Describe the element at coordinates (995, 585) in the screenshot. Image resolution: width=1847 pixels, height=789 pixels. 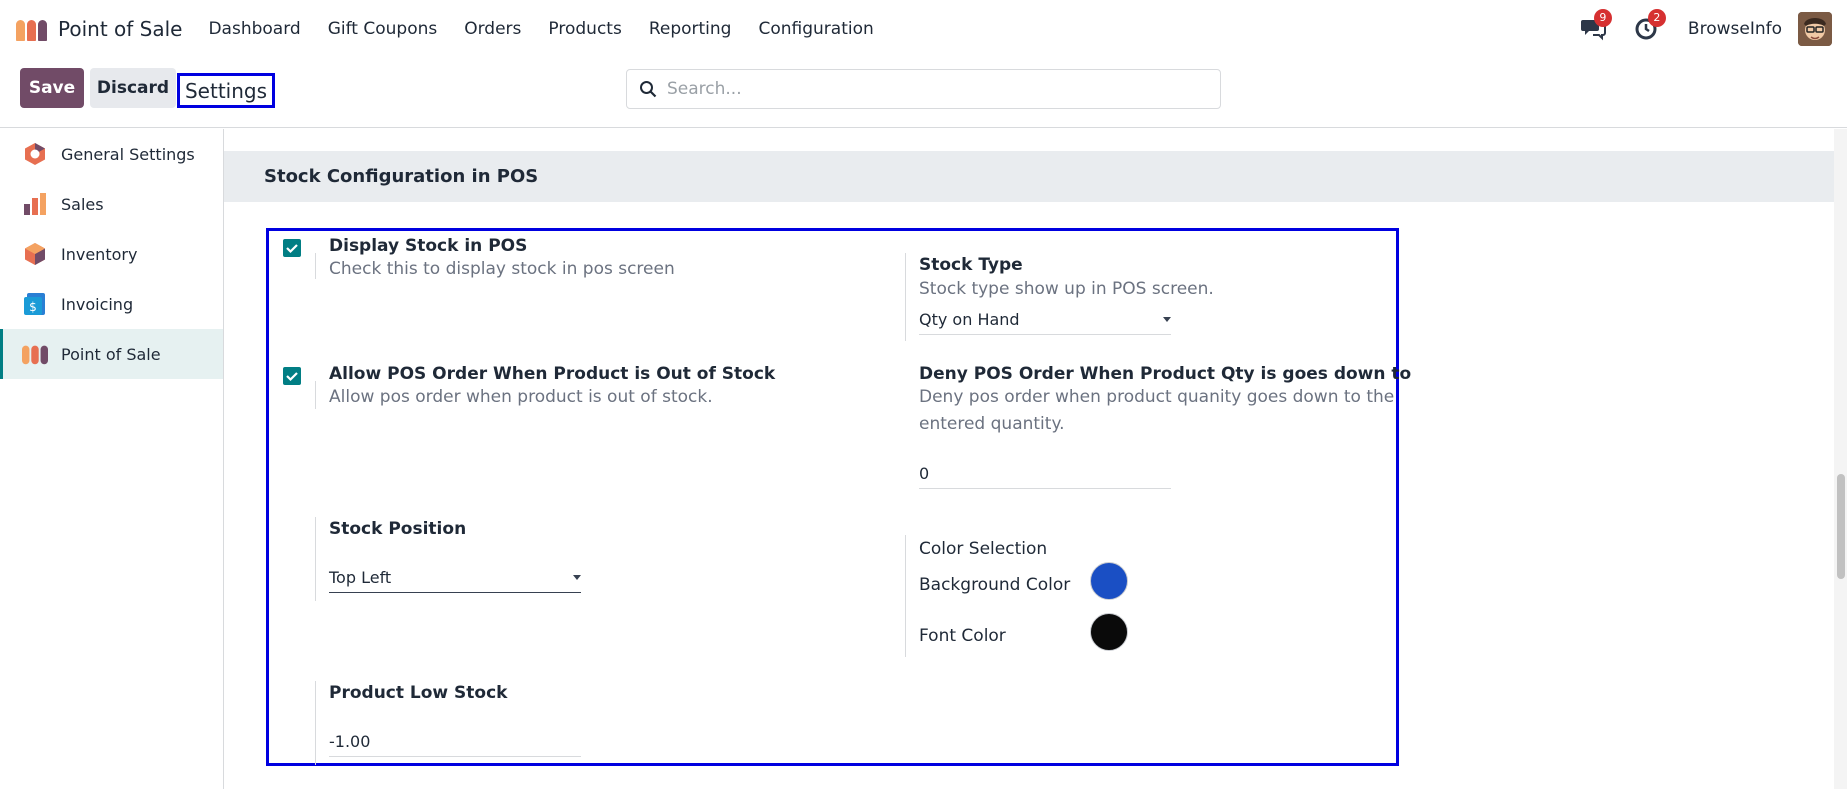
I see `background-color-label: Background Color` at that location.